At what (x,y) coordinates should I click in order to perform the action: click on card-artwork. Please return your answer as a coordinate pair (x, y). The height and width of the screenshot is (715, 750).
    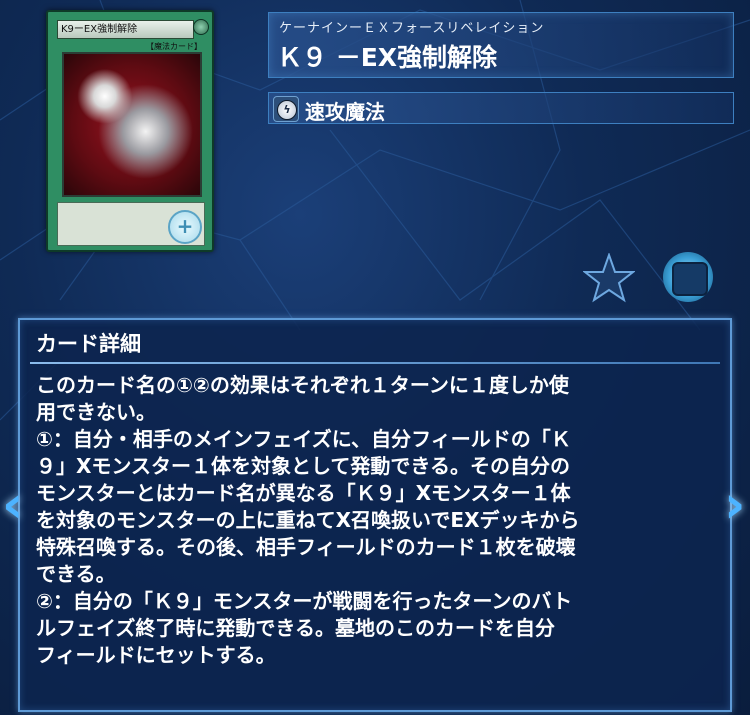
    Looking at the image, I should click on (132, 124).